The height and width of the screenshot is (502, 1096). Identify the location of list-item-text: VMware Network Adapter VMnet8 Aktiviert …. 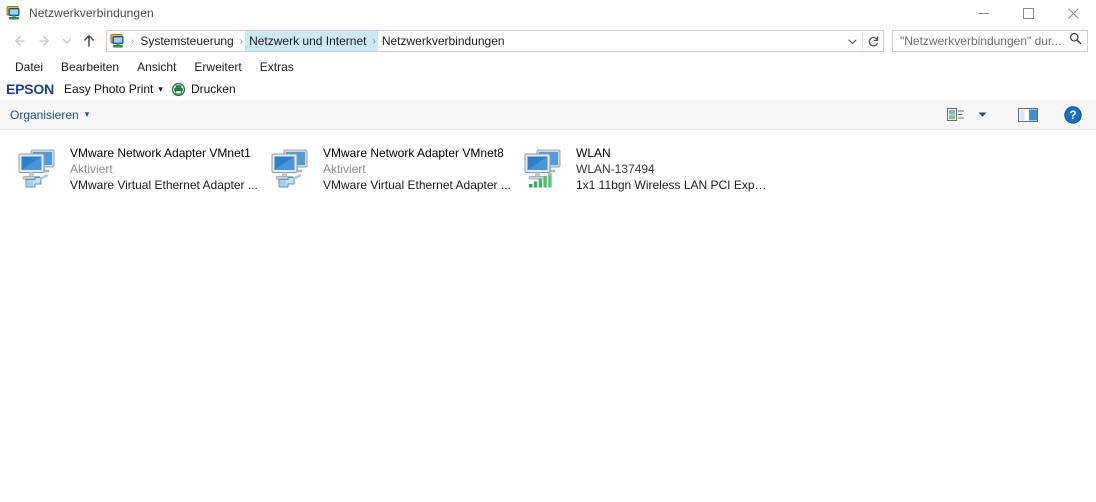
(417, 168).